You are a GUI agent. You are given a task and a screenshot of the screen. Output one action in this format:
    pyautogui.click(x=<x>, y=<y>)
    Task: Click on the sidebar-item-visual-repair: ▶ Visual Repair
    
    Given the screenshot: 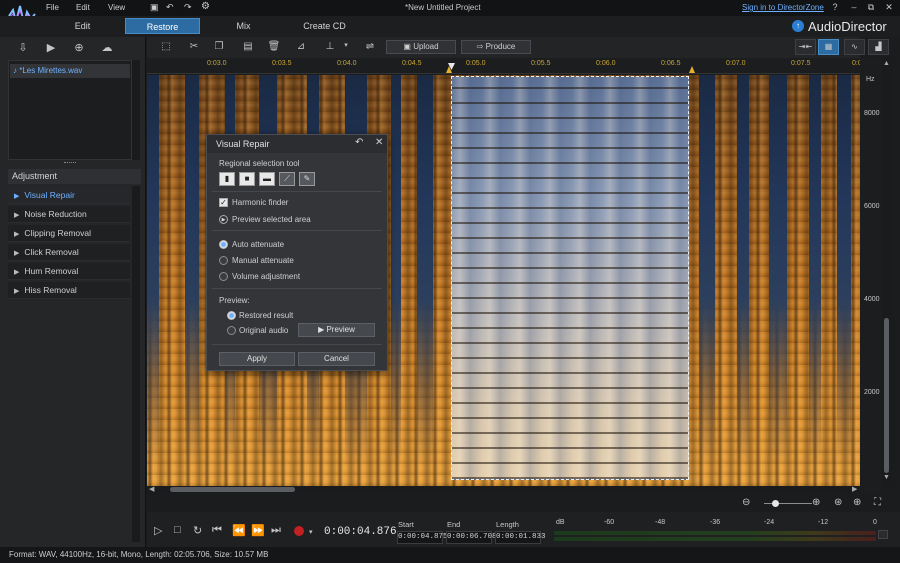 What is the action you would take?
    pyautogui.click(x=69, y=195)
    